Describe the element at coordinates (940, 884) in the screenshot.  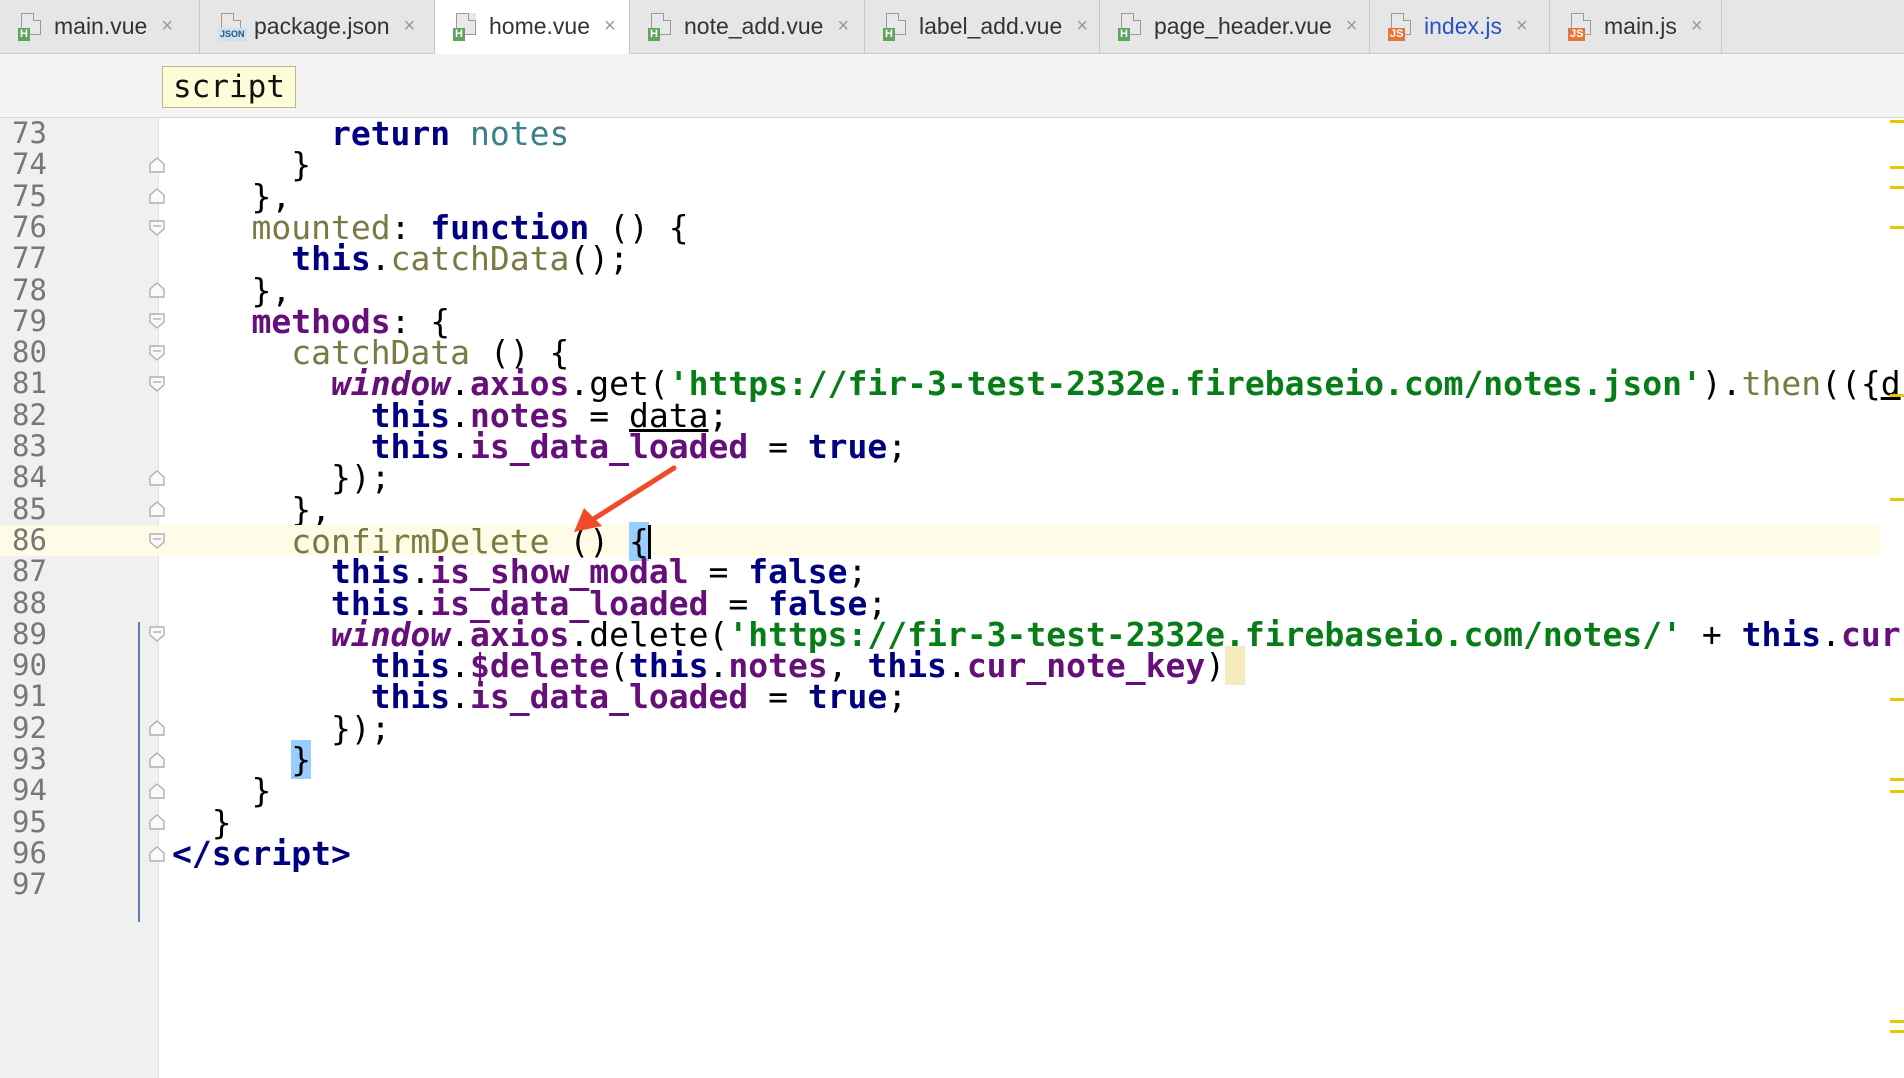
I see `code-line: 97` at that location.